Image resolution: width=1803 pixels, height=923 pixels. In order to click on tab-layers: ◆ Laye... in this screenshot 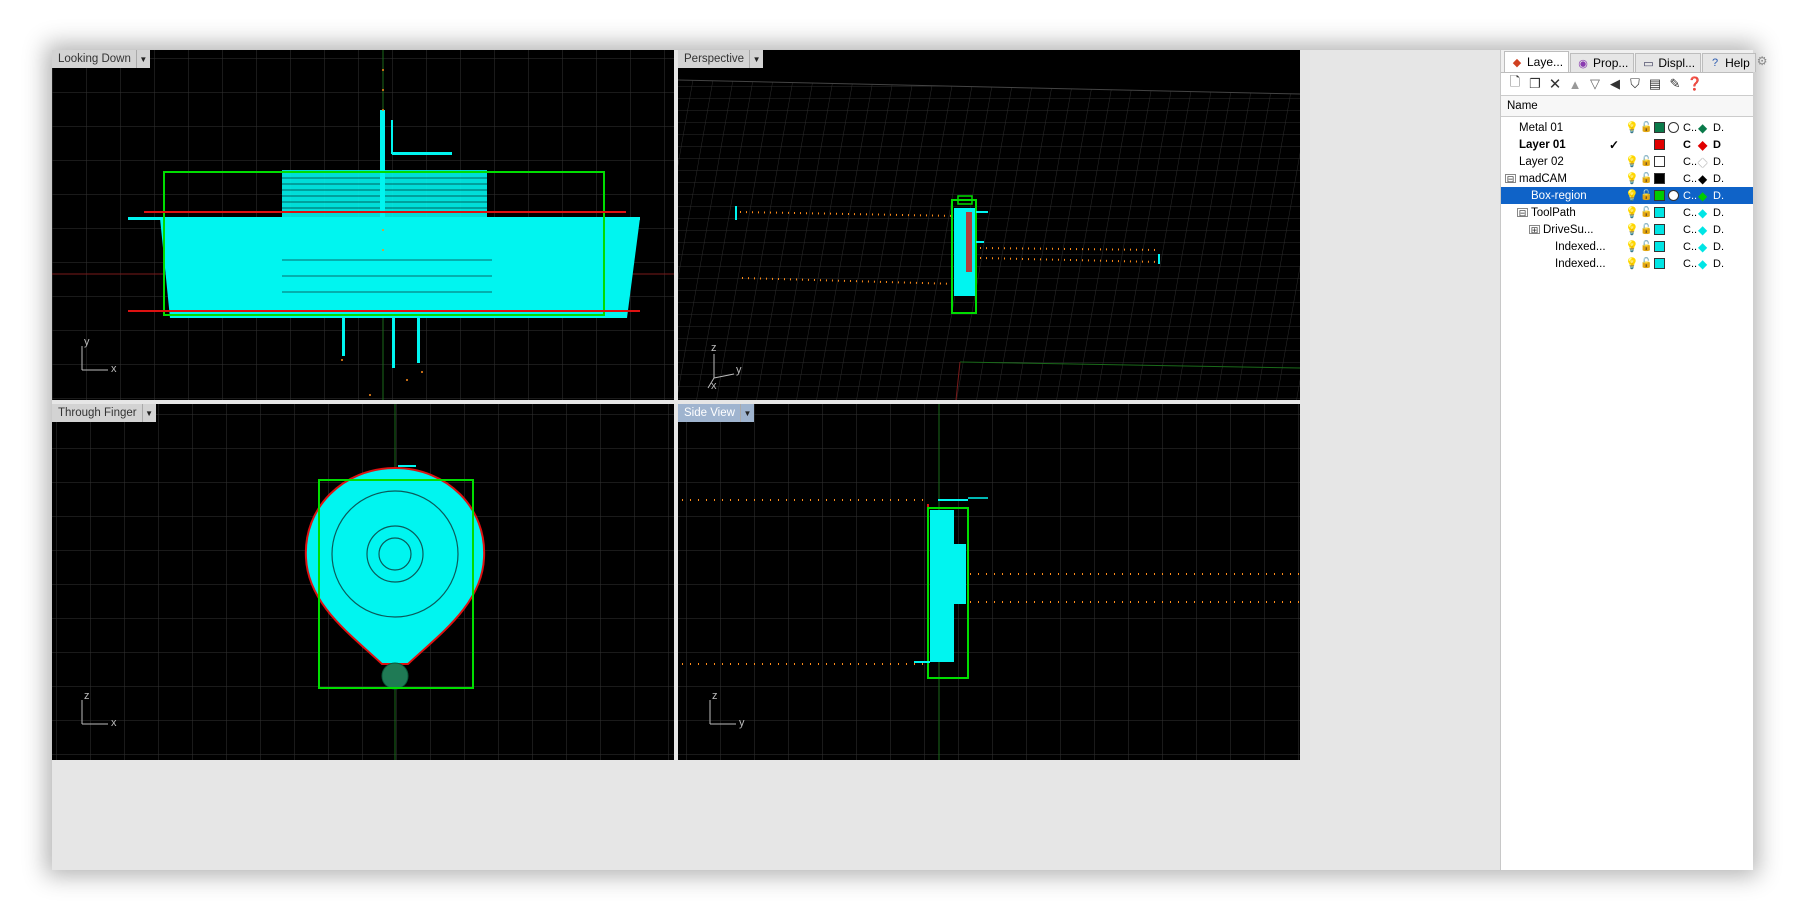, I will do `click(1537, 61)`.